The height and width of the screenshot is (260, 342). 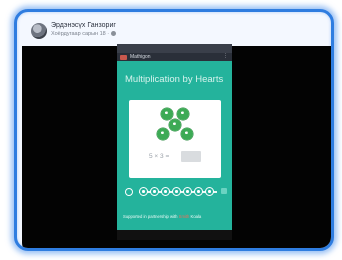 What do you see at coordinates (175, 139) in the screenshot?
I see `question-card: 5 × 3 =` at bounding box center [175, 139].